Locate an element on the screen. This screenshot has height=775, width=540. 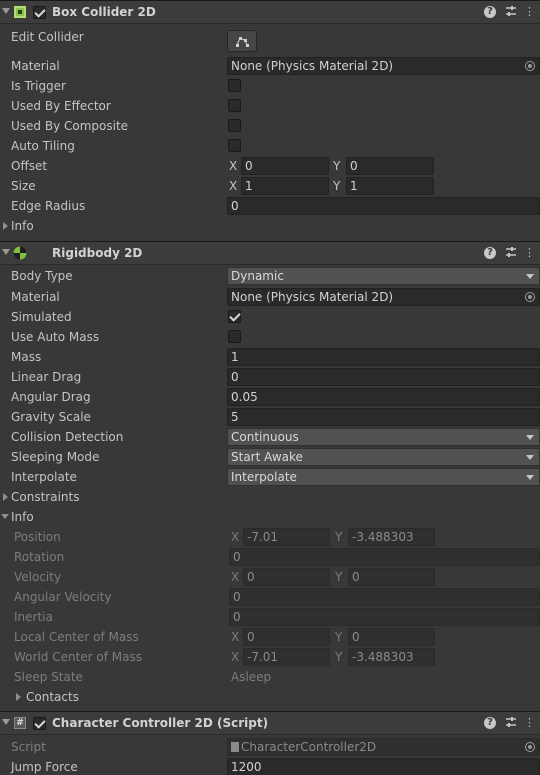
edit-collider-icon is located at coordinates (242, 42).